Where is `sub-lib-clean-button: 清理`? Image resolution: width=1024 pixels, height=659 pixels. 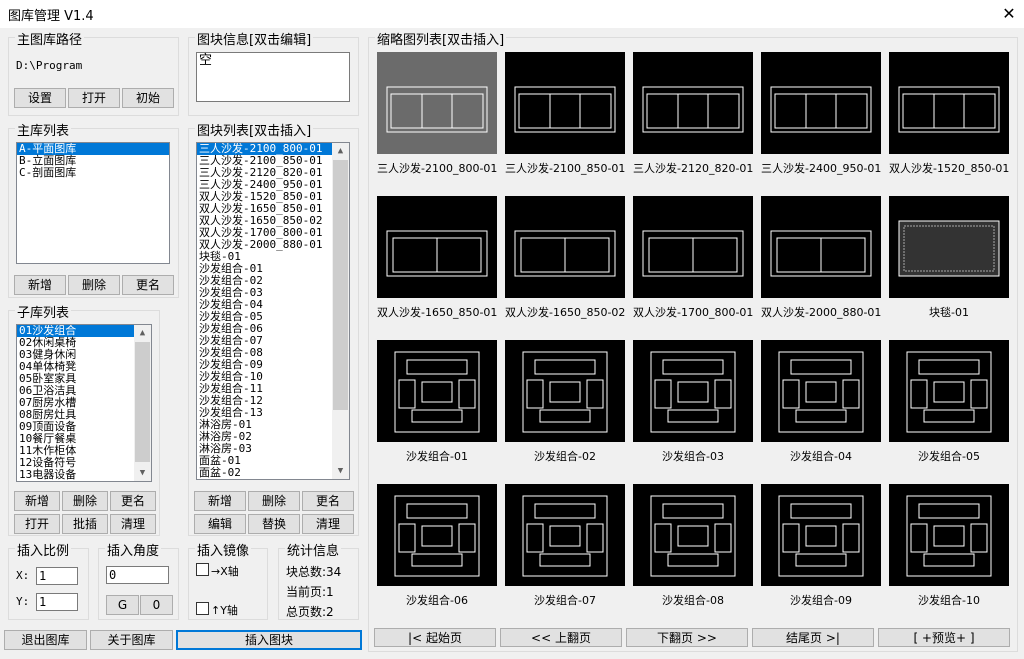 sub-lib-clean-button: 清理 is located at coordinates (133, 524).